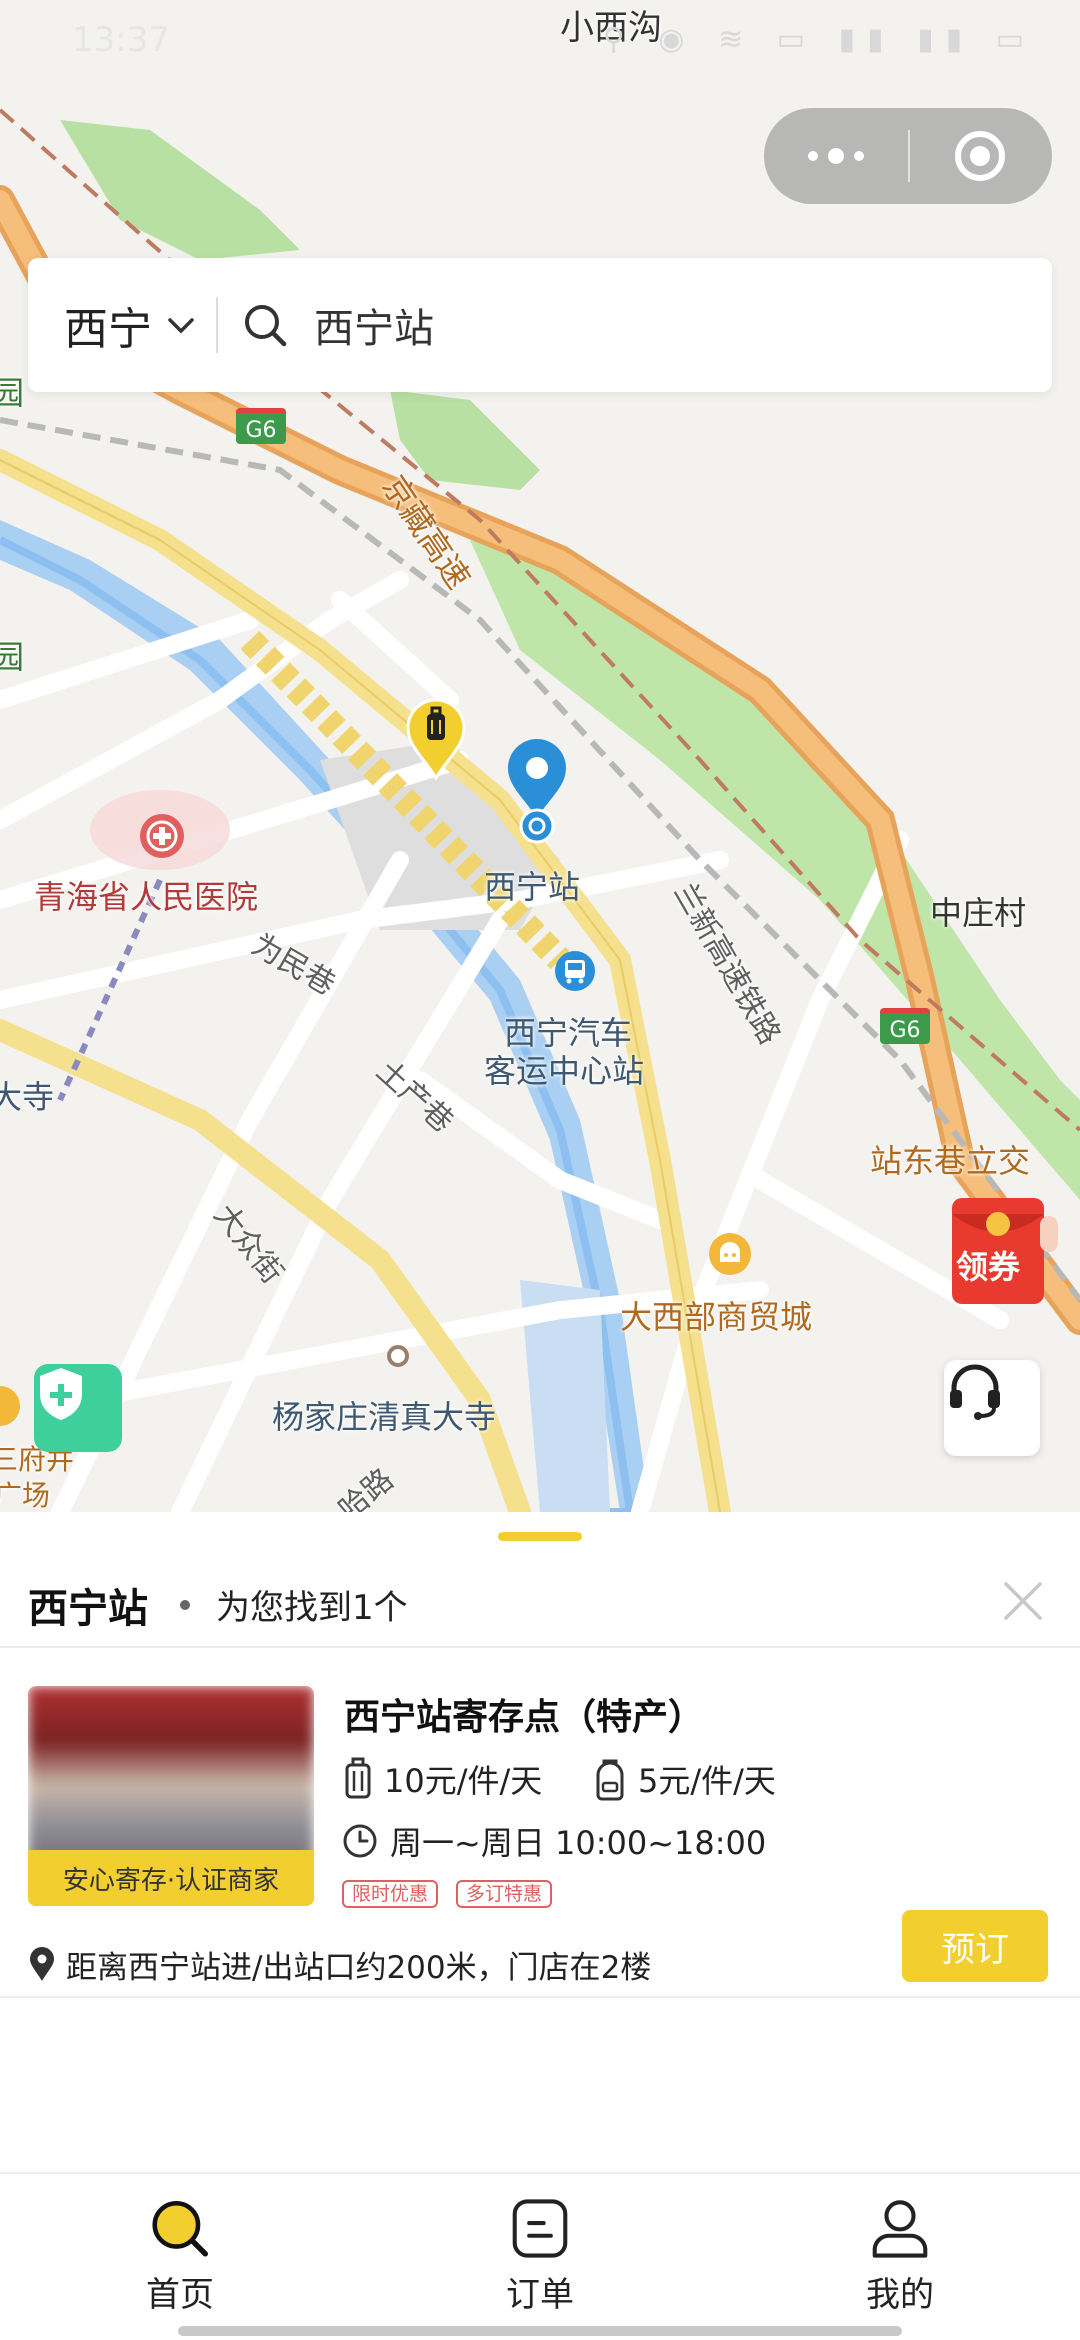 This screenshot has width=1080, height=2340. What do you see at coordinates (171, 1878) in the screenshot?
I see `certified-badge: 安心寄存·认证商家` at bounding box center [171, 1878].